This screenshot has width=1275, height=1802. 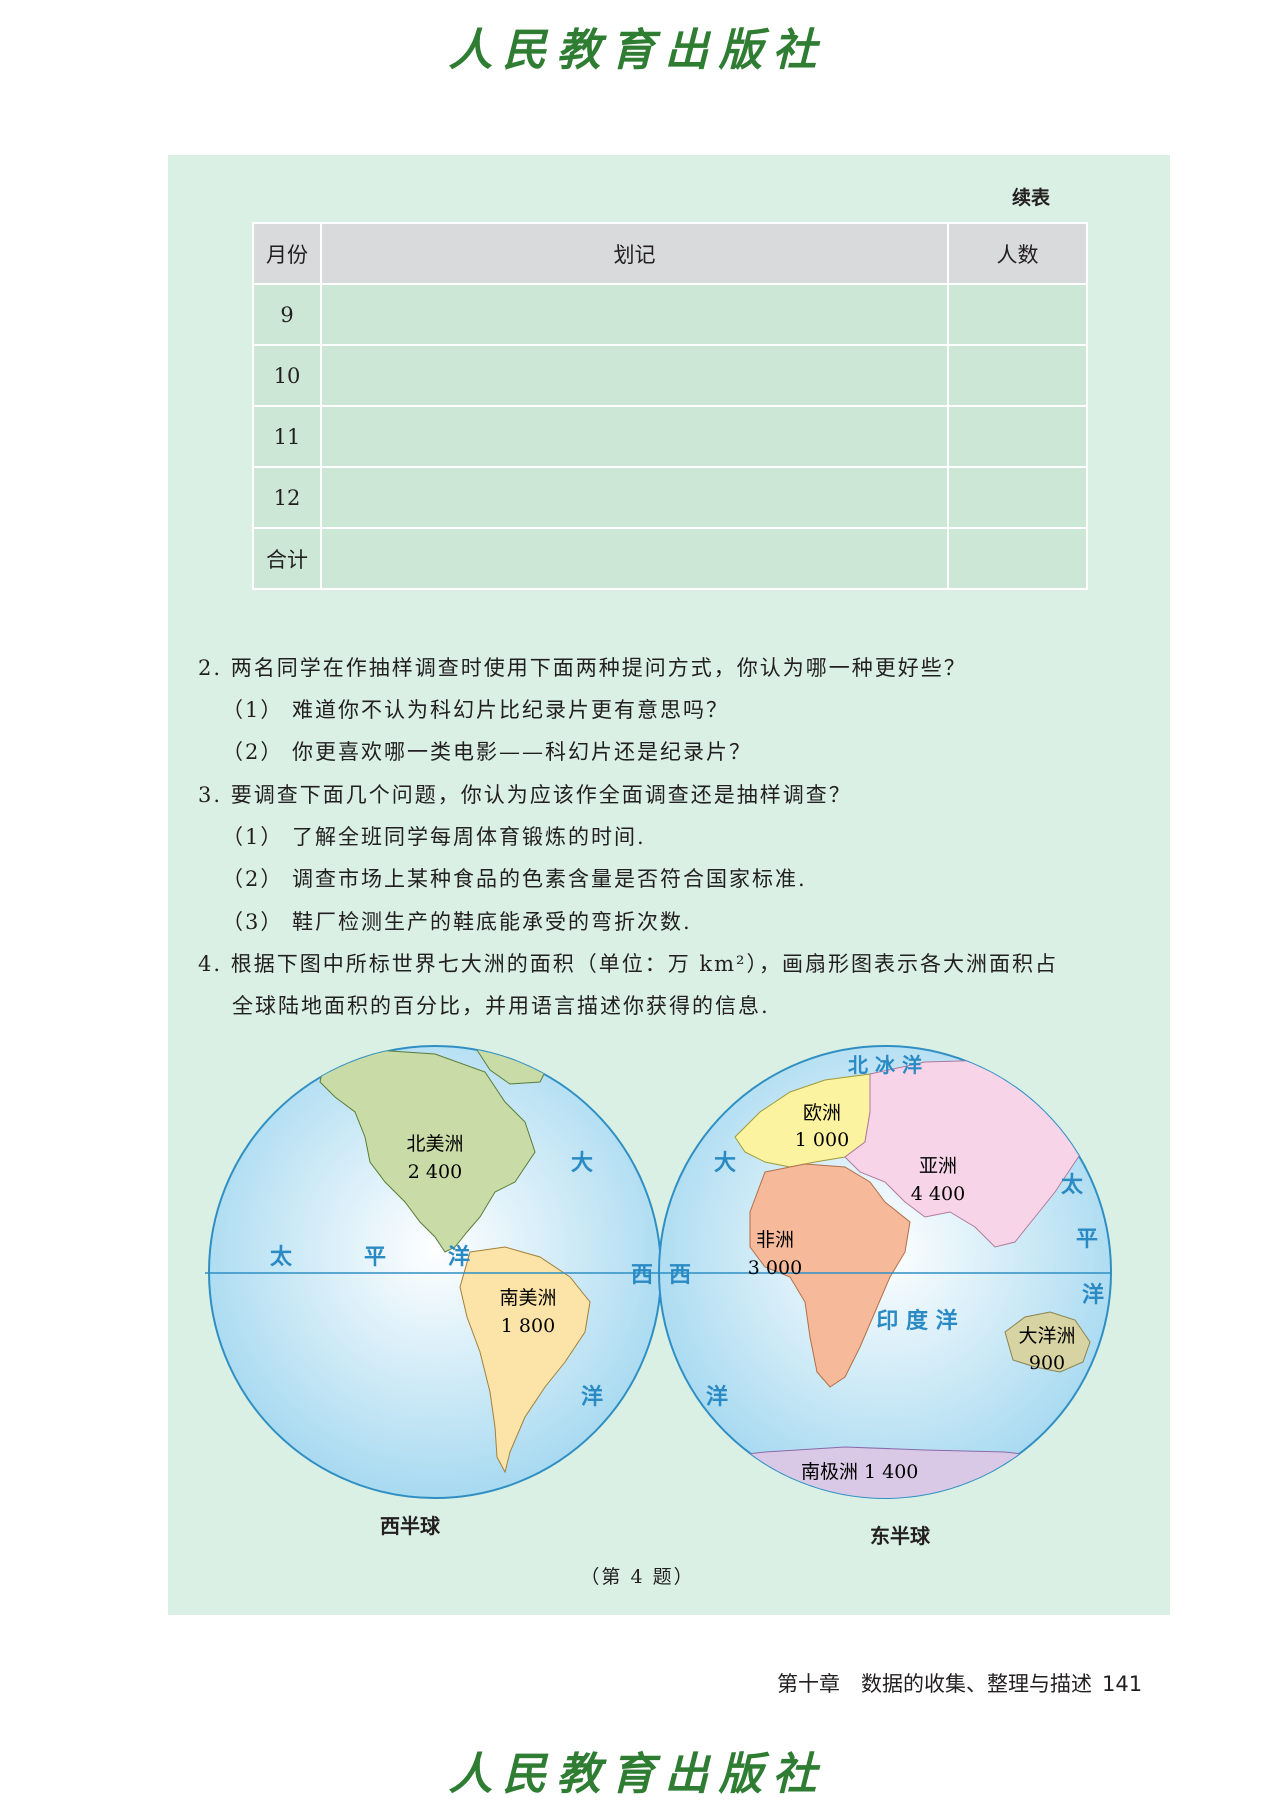 What do you see at coordinates (287, 314) in the screenshot?
I see `row-label: 9` at bounding box center [287, 314].